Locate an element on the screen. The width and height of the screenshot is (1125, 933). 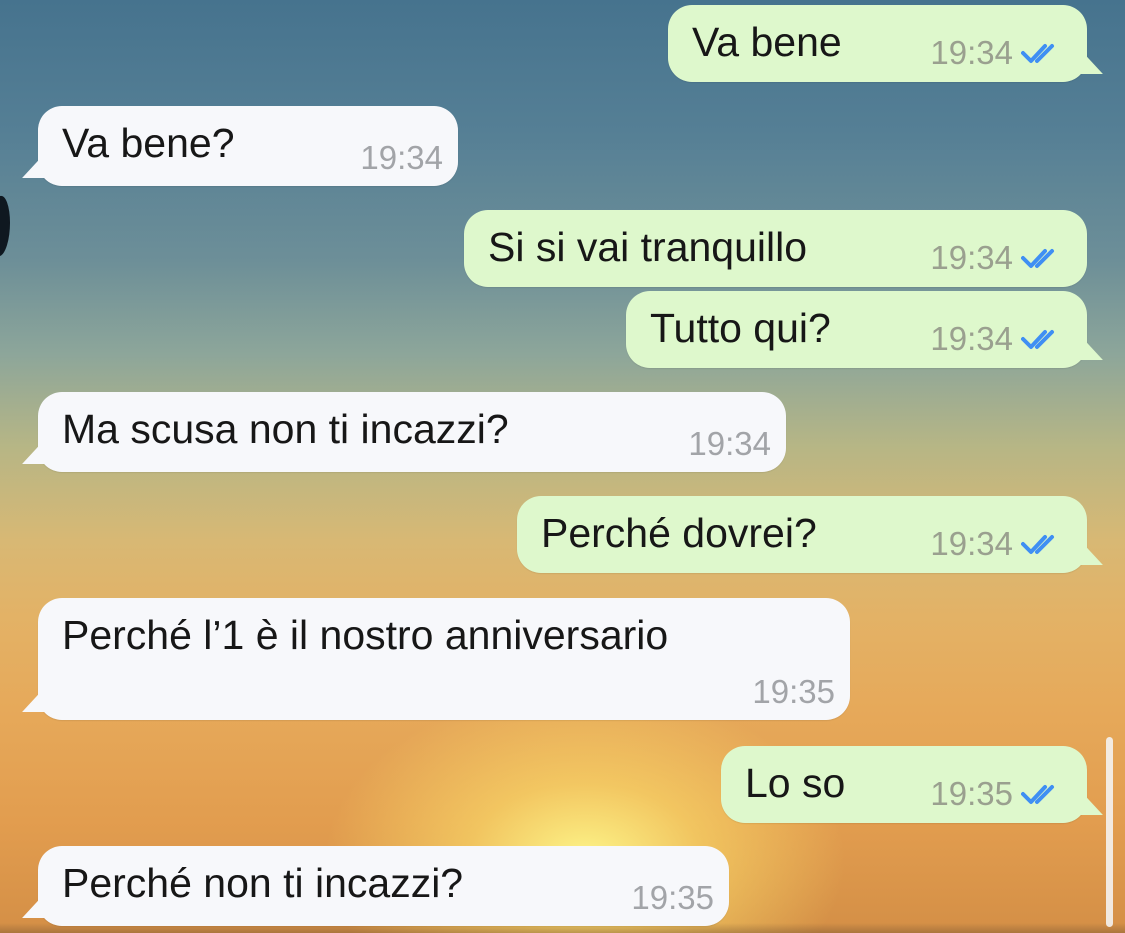
message-text: Perché l’1 è il nostro anniversario is located at coordinates (365, 635).